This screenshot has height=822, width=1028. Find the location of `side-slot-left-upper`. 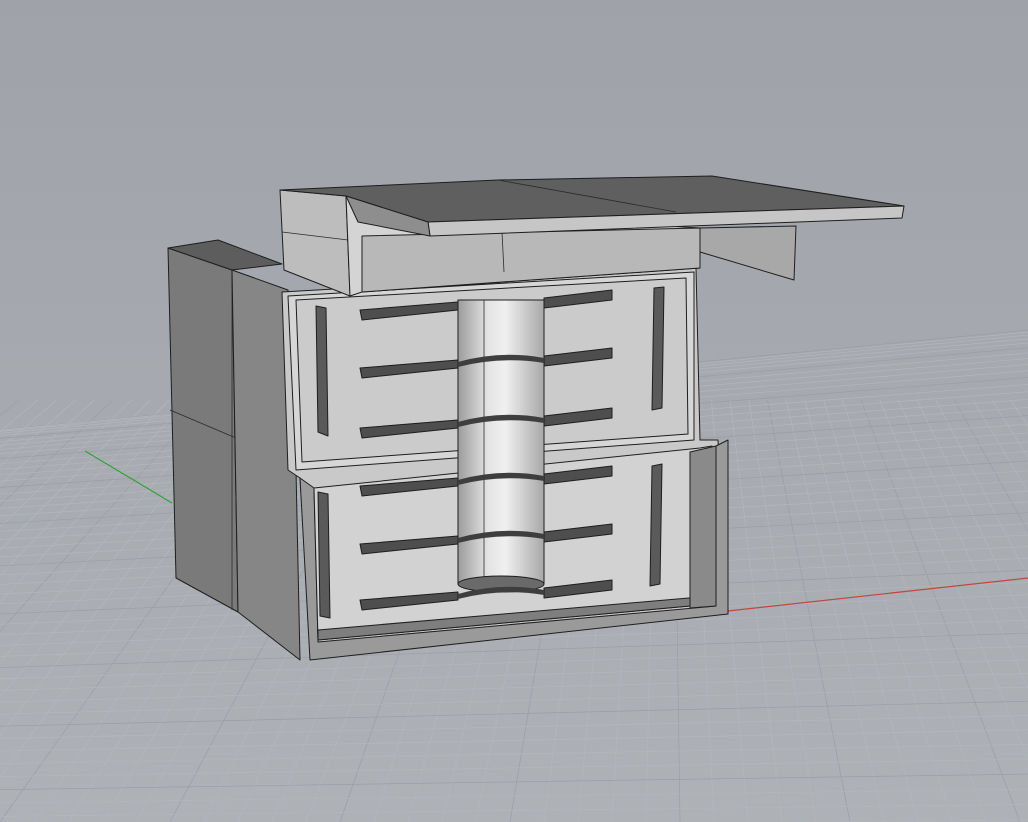

side-slot-left-upper is located at coordinates (322, 371).